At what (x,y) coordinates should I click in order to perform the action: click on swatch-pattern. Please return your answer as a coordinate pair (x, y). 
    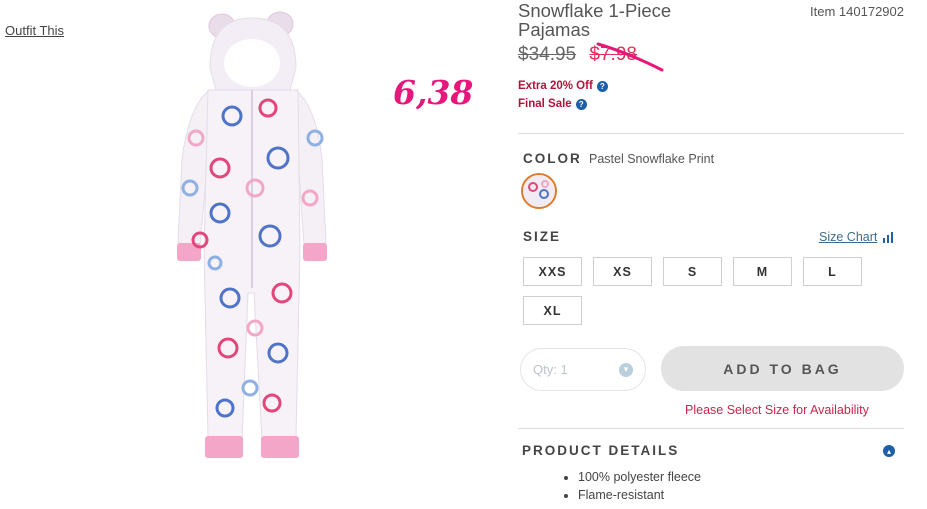
    Looking at the image, I should click on (539, 191).